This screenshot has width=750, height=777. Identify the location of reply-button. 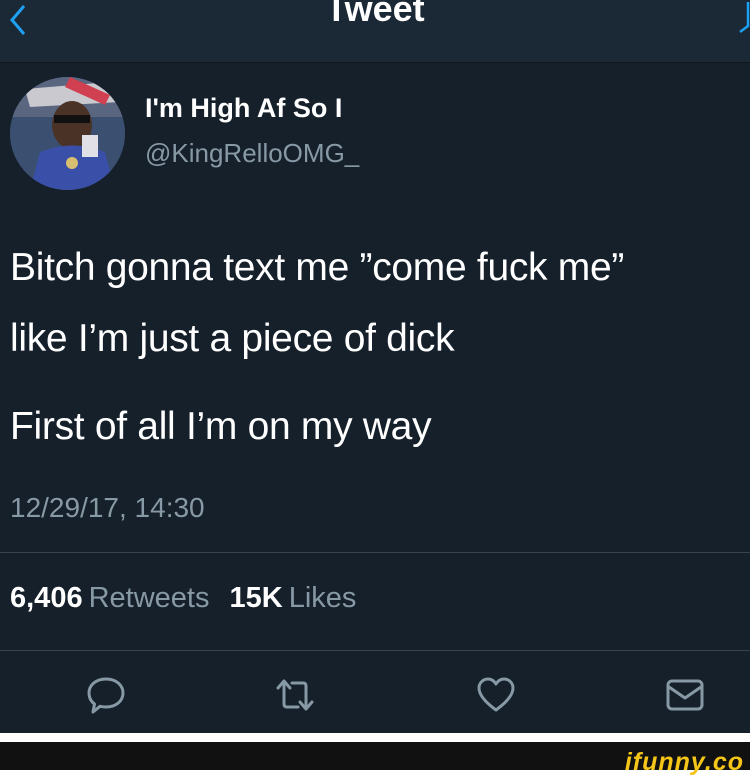
(106, 695).